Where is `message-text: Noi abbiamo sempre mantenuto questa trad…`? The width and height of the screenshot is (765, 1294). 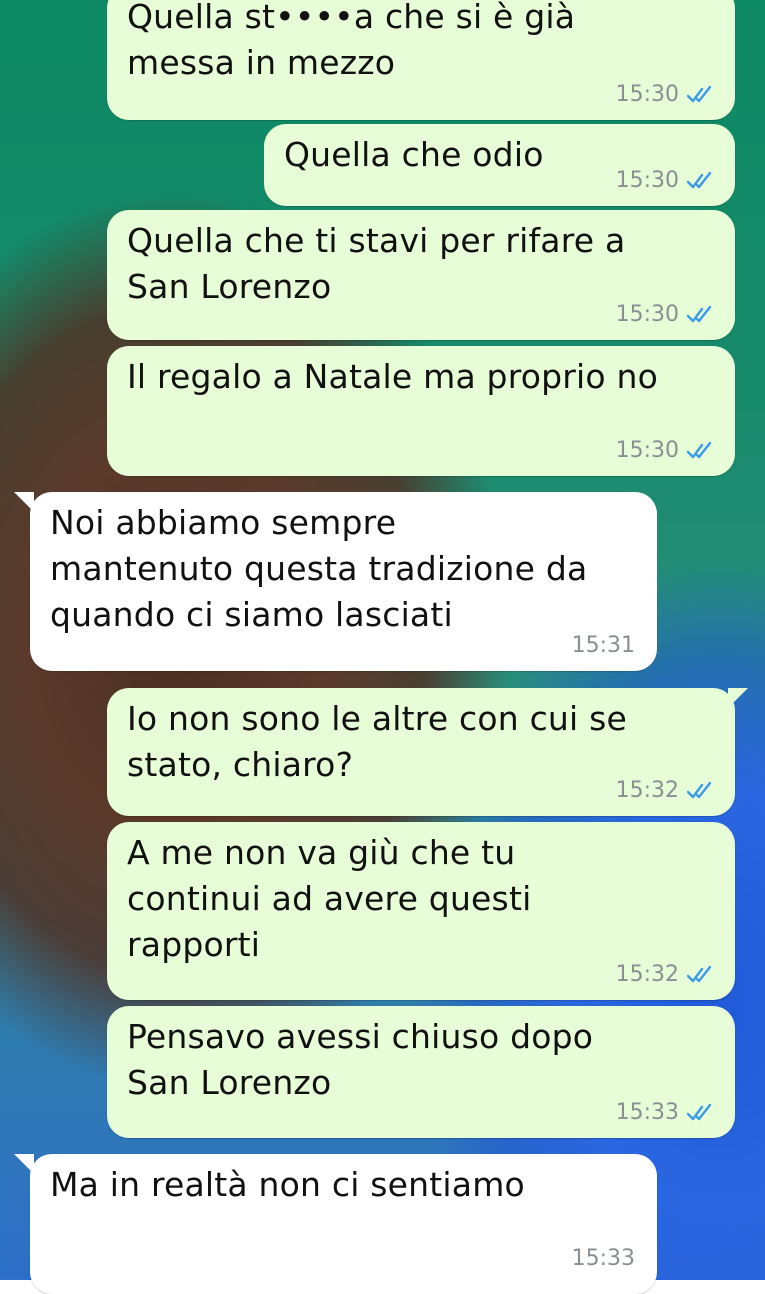 message-text: Noi abbiamo sempre mantenuto questa trad… is located at coordinates (319, 568).